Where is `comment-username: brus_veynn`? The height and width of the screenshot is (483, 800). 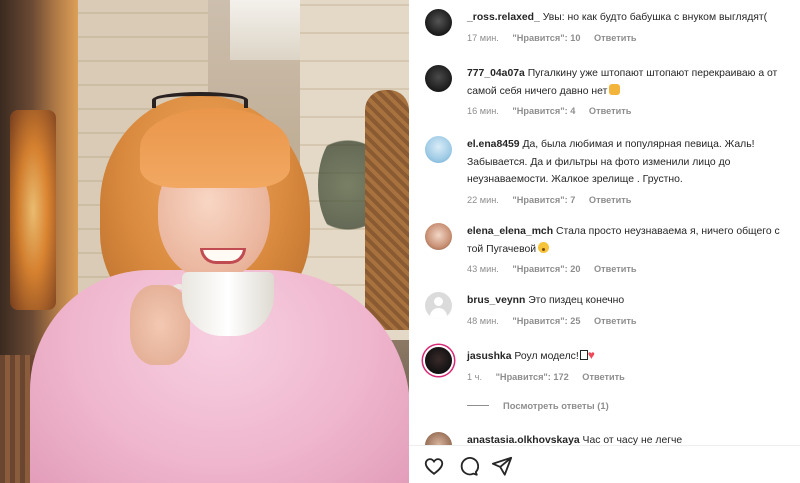
comment-username: brus_veynn is located at coordinates (496, 300).